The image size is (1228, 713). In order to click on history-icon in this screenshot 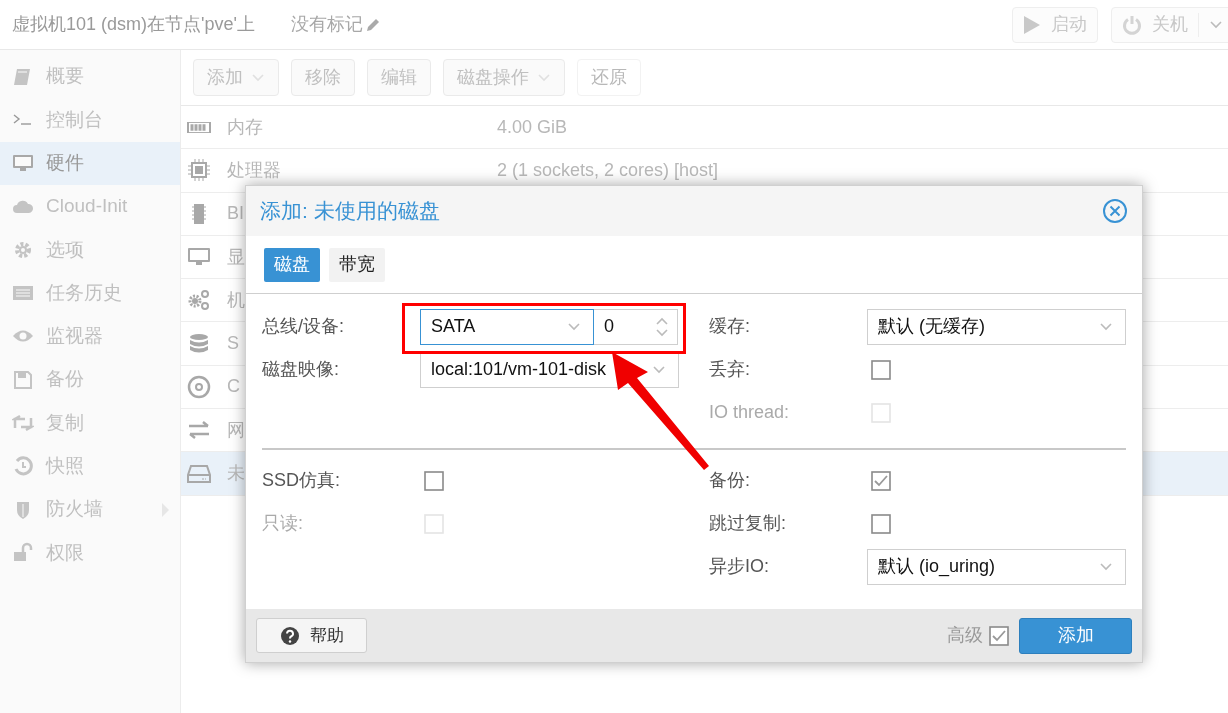, I will do `click(23, 466)`.